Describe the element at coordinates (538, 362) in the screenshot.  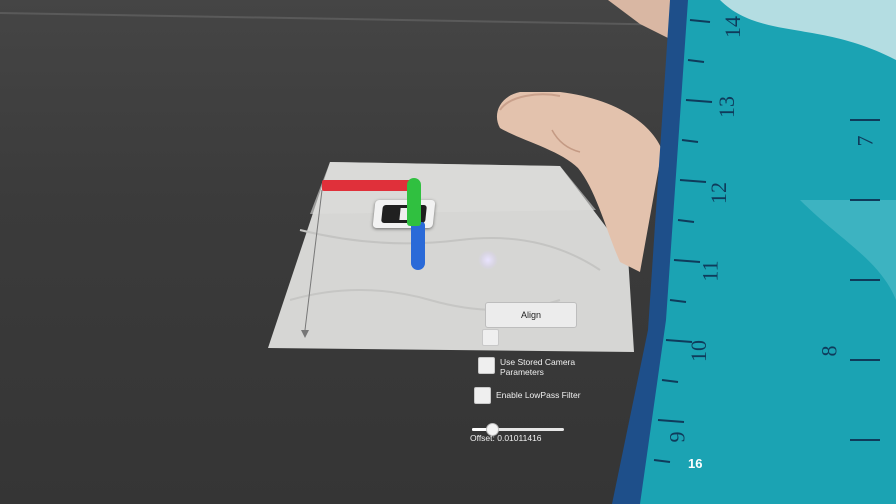
I see `stored-camera-label-line1: Use Stored Camera` at that location.